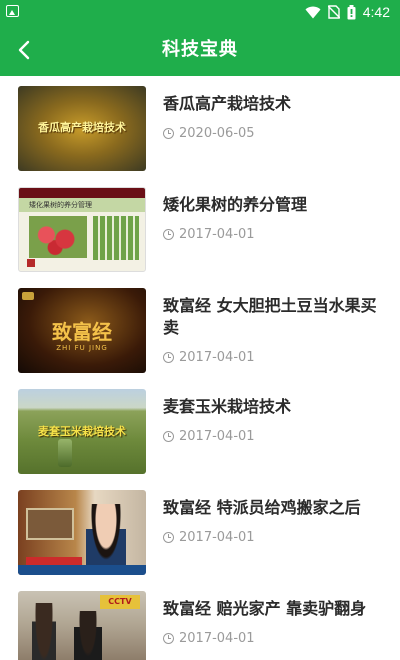 Image resolution: width=400 pixels, height=660 pixels. Describe the element at coordinates (120, 602) in the screenshot. I see `thumbnail-caption: CCTV` at that location.